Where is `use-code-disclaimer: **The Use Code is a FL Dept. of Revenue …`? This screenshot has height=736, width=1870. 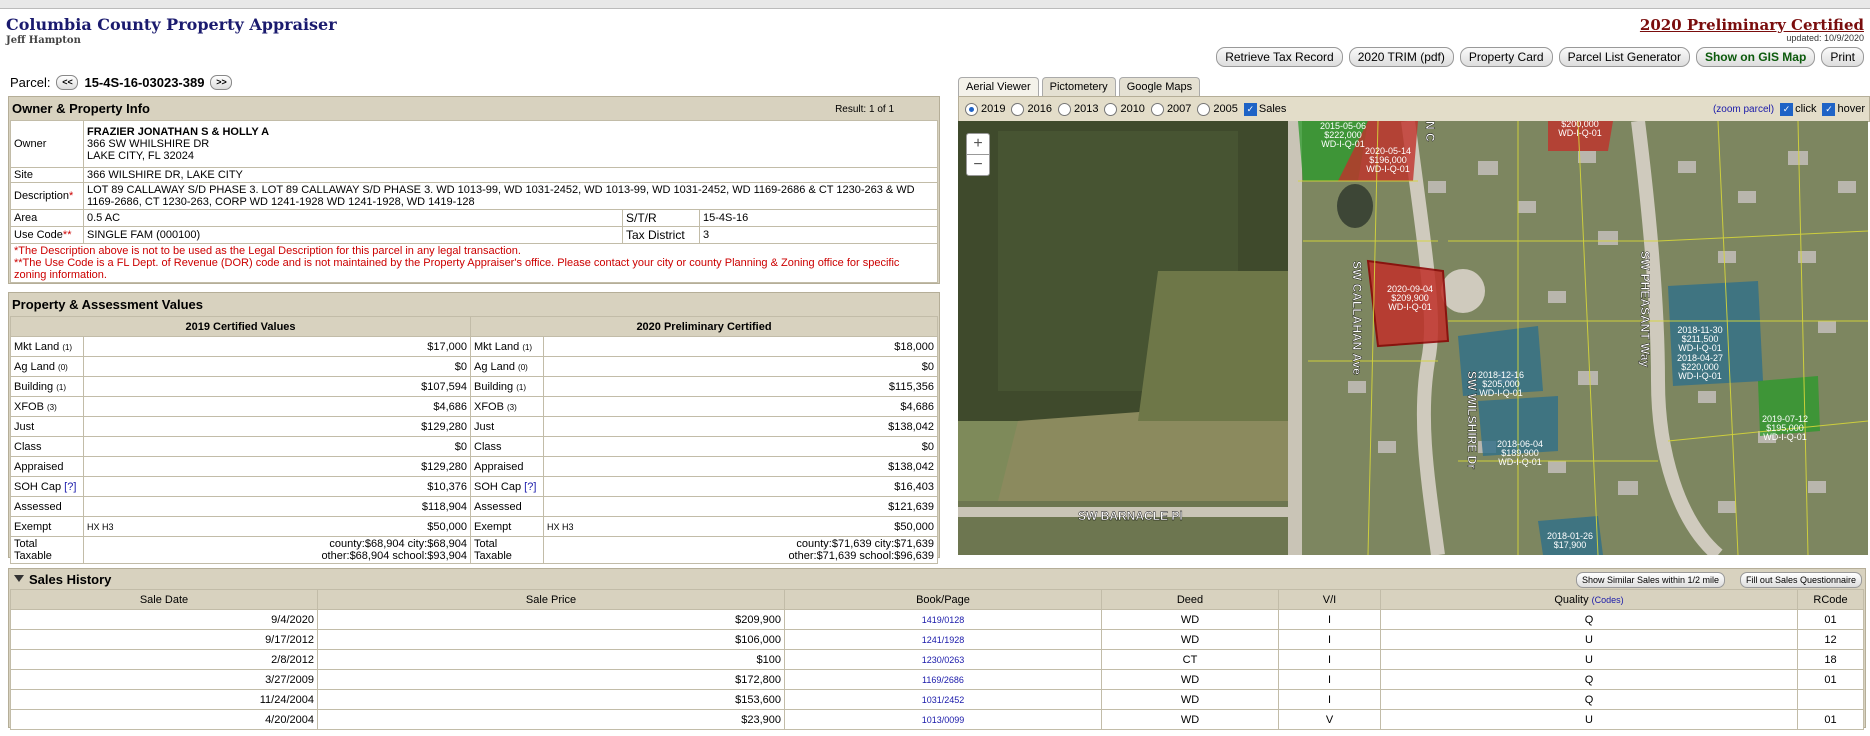 use-code-disclaimer: **The Use Code is a FL Dept. of Revenue … is located at coordinates (457, 269).